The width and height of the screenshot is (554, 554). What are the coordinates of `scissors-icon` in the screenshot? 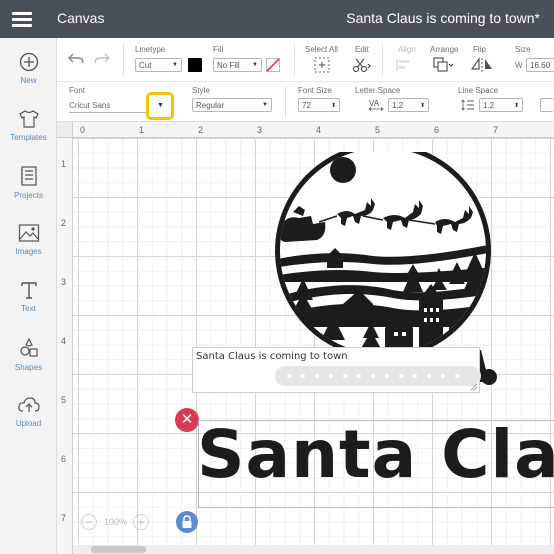 It's located at (362, 65).